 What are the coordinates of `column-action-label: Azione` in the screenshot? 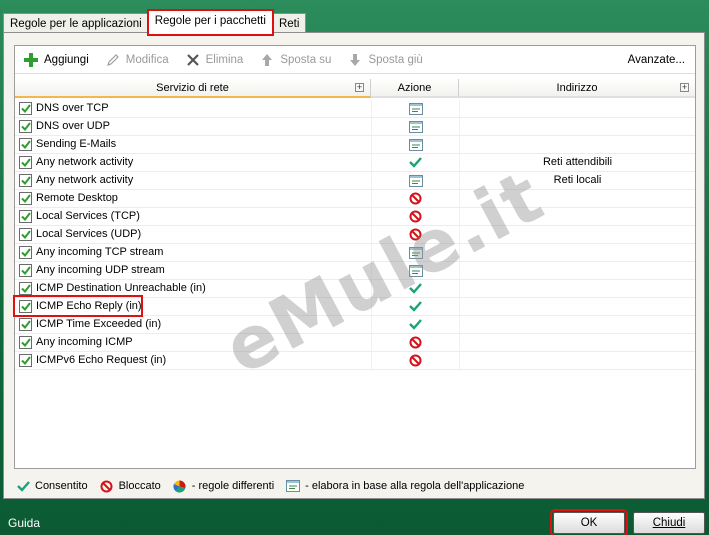 It's located at (414, 88).